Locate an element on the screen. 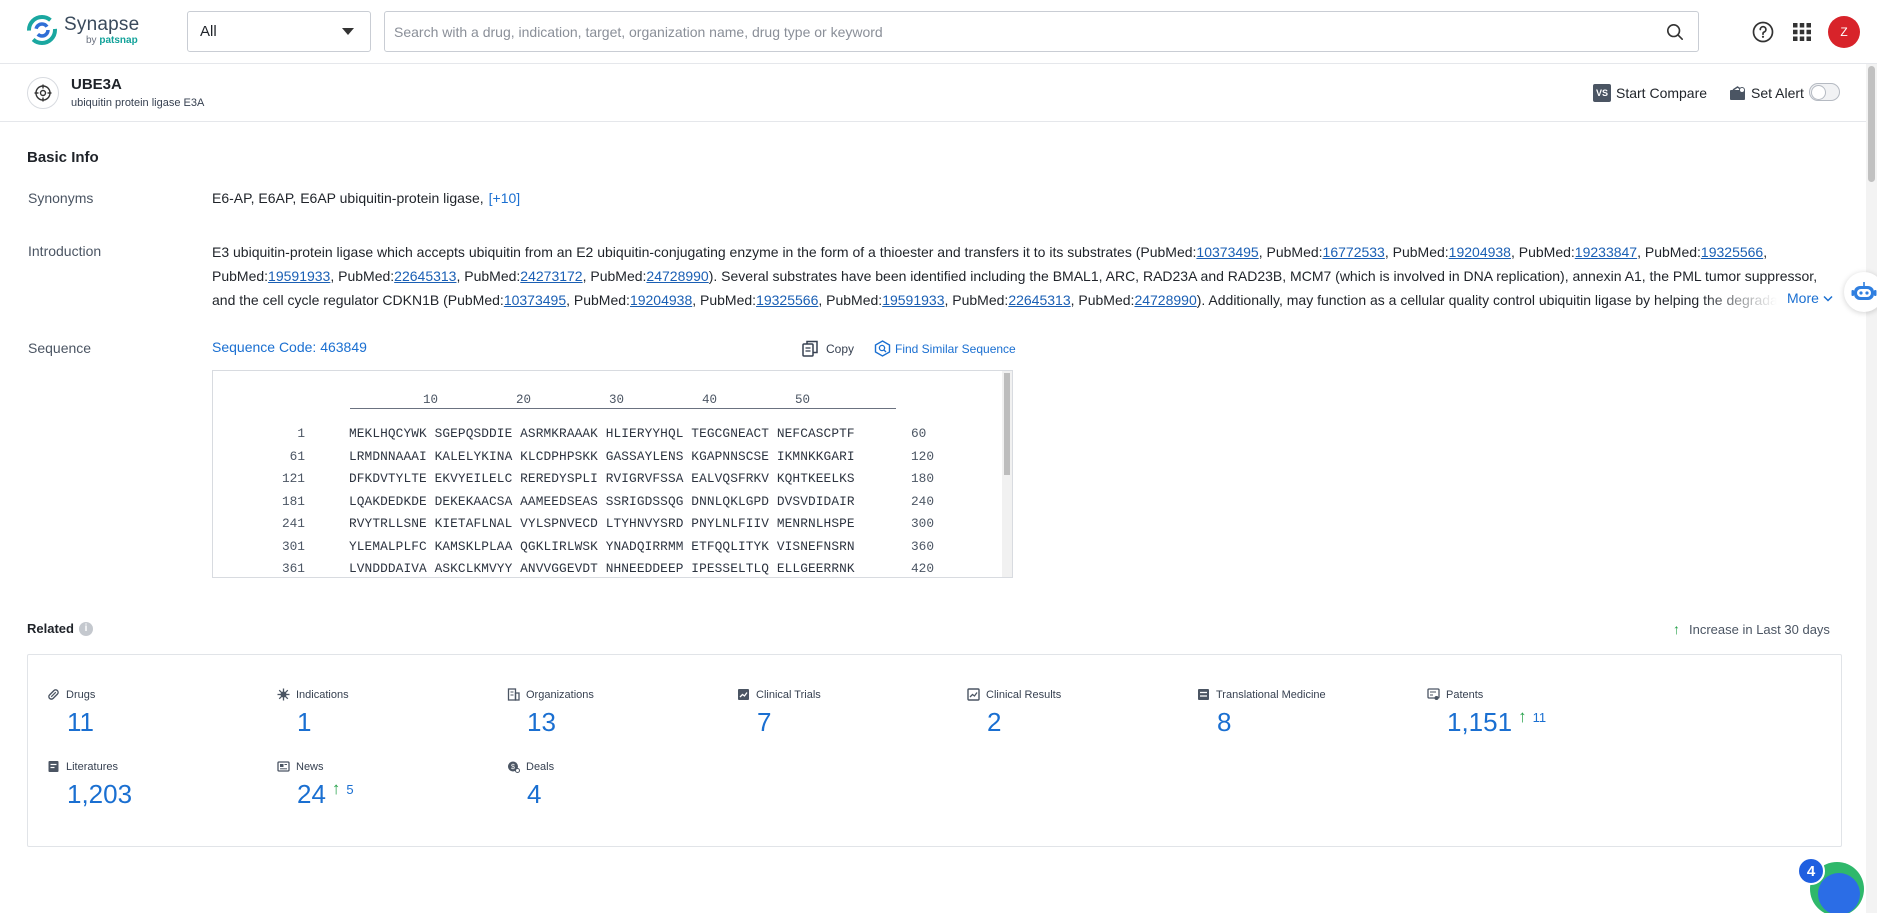  target-name: UBE3A is located at coordinates (96, 84).